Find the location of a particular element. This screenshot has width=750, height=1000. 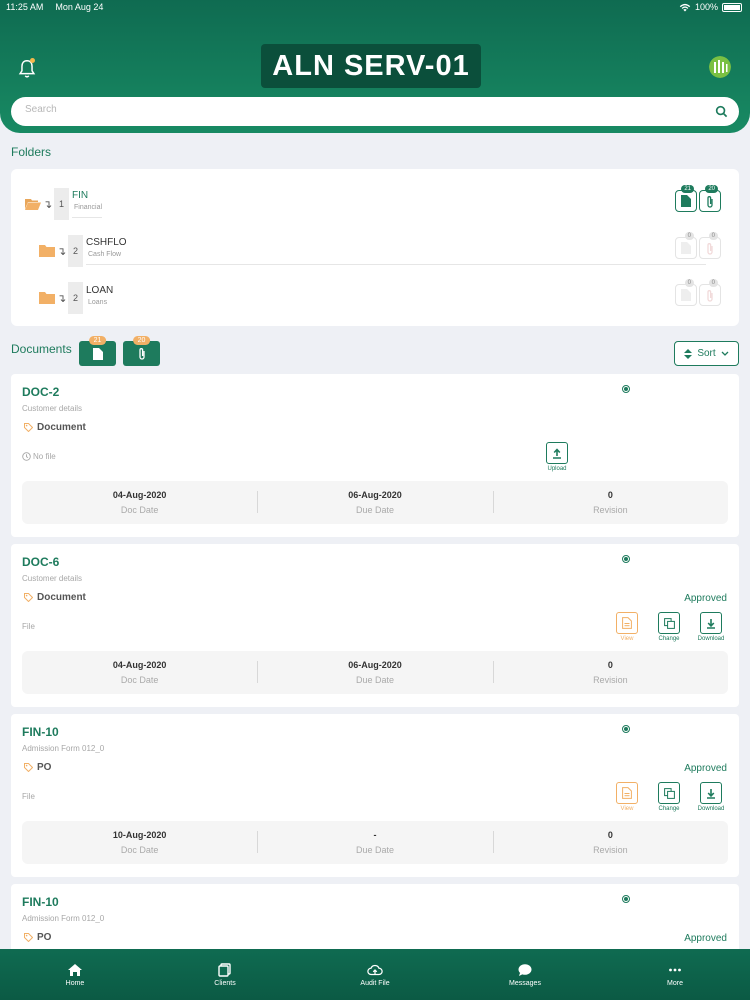

view-document-icon is located at coordinates (627, 793).